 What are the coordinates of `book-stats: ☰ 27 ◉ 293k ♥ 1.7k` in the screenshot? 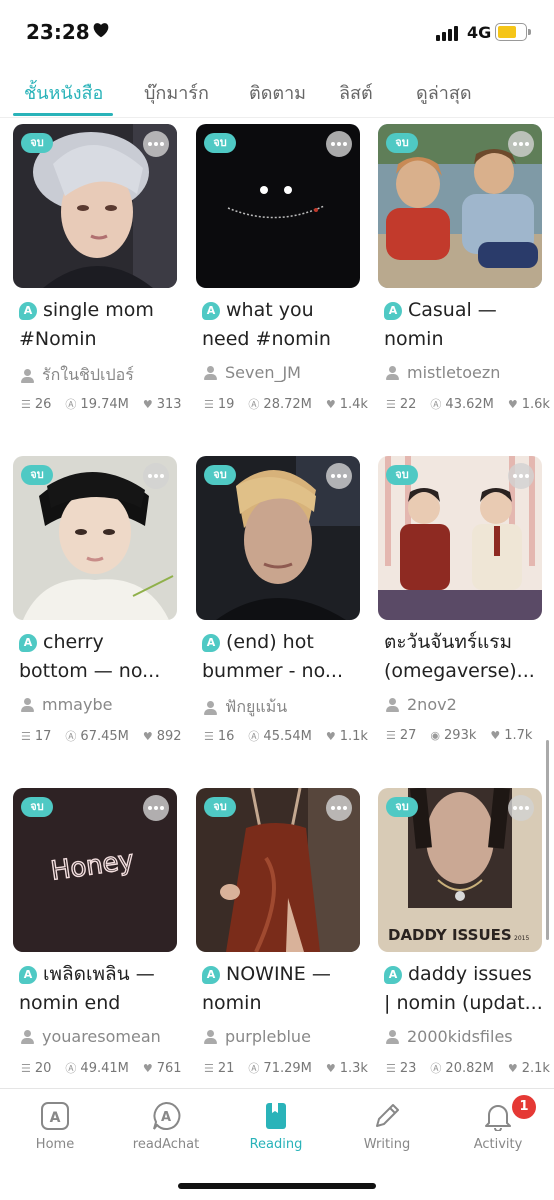 It's located at (459, 735).